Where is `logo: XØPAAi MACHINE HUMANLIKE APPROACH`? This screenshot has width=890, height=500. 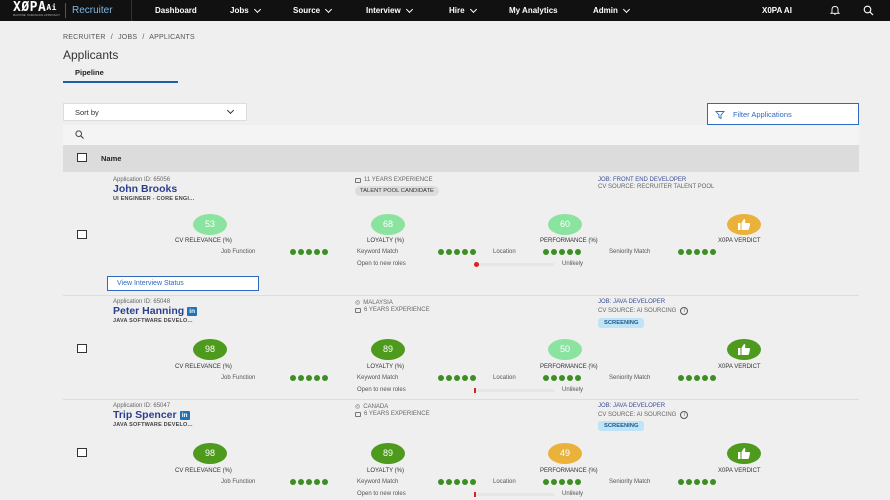
logo: XØPAAi MACHINE HUMANLIKE APPROACH is located at coordinates (37, 10).